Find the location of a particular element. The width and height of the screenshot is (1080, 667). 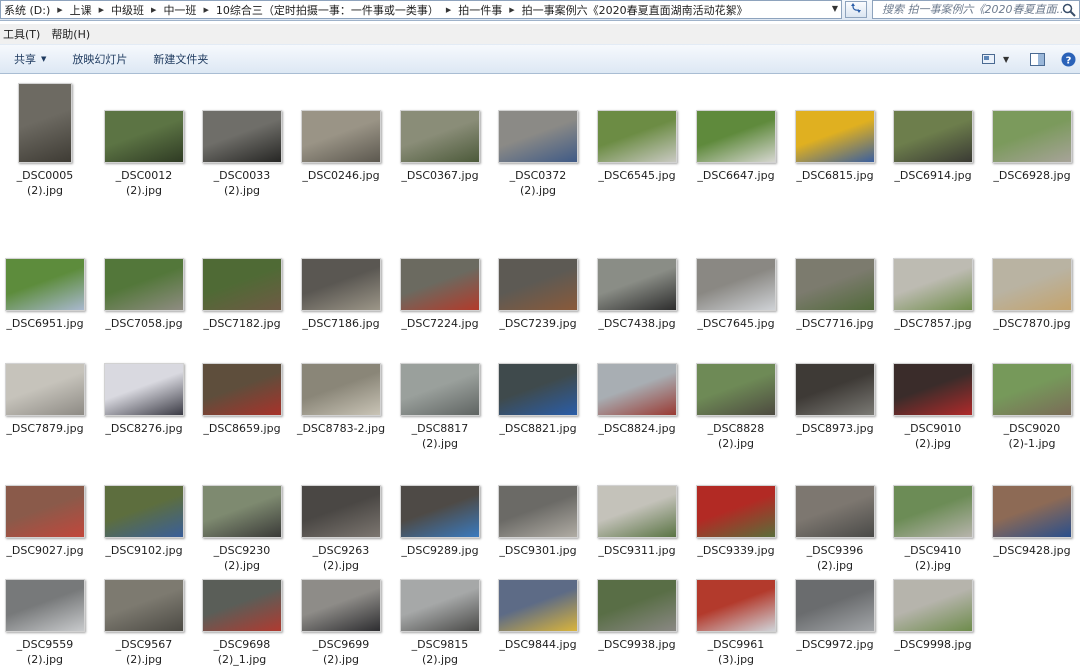

breadcrumb-item-drive: 系统 (D:) is located at coordinates (27, 10).